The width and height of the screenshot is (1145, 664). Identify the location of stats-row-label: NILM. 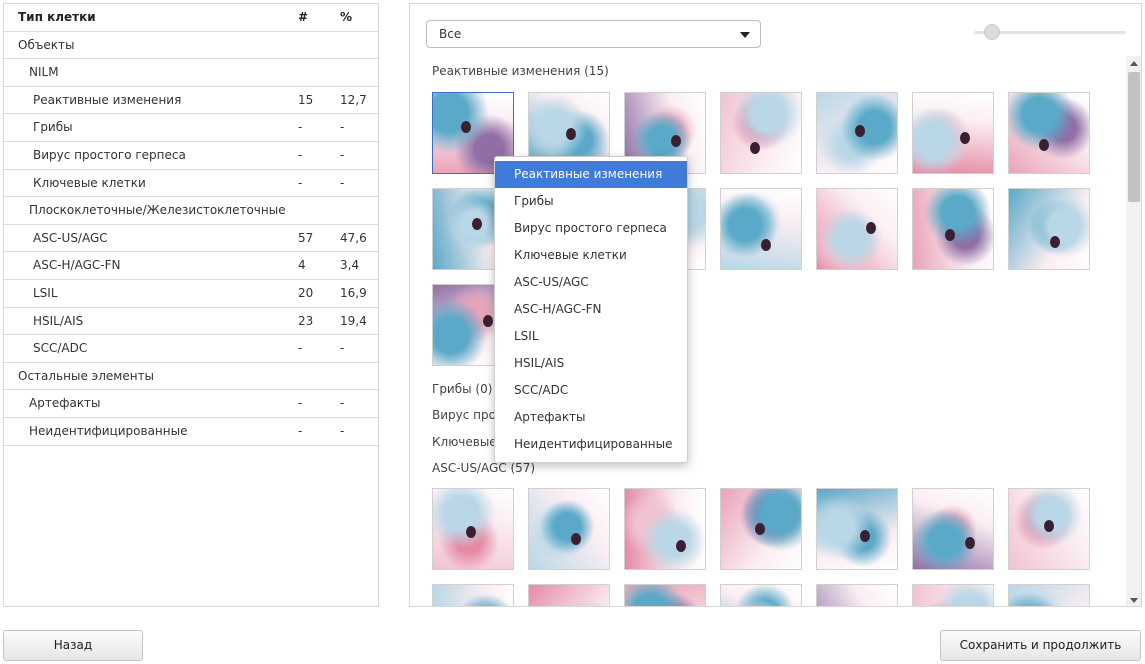
(44, 72).